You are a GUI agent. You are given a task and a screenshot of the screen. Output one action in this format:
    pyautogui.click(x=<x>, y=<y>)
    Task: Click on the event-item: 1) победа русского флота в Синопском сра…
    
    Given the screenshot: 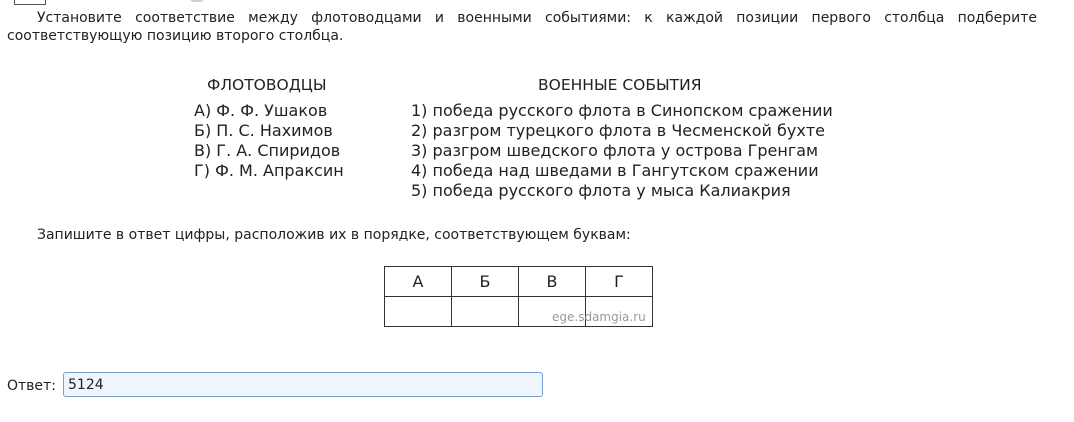 What is the action you would take?
    pyautogui.click(x=622, y=110)
    